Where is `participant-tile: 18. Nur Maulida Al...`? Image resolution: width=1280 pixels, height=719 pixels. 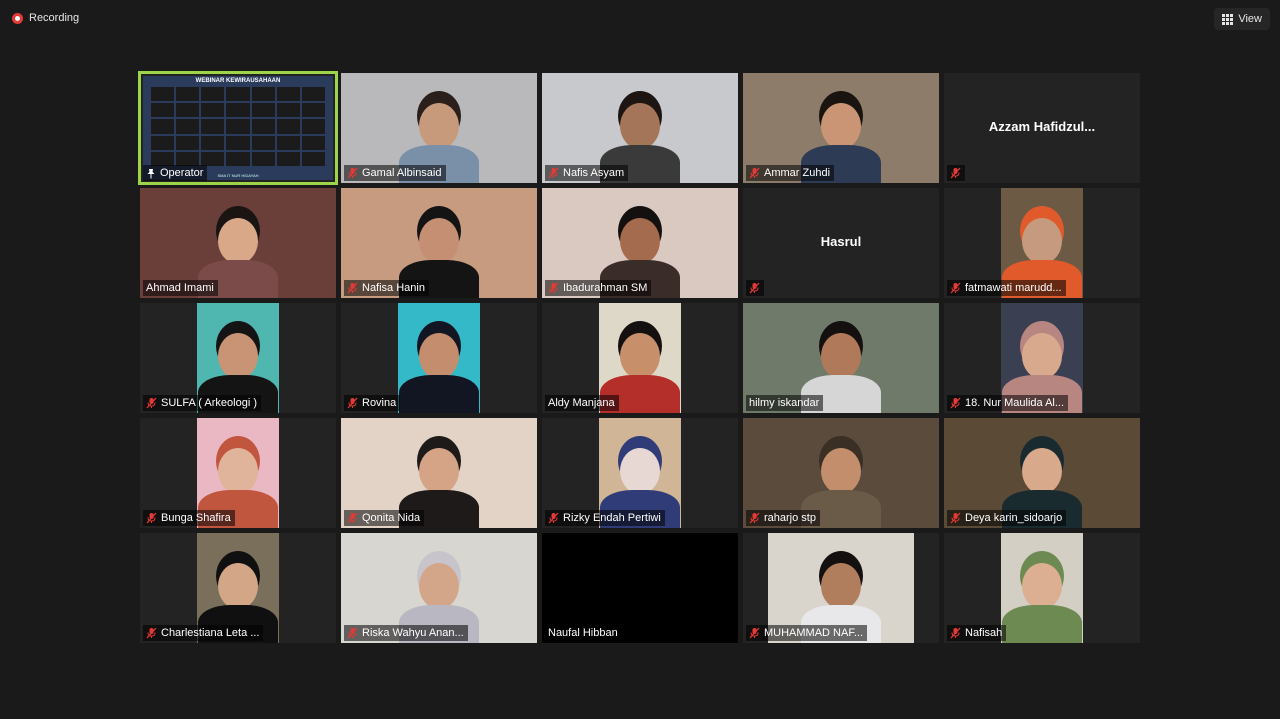
participant-tile: 18. Nur Maulida Al... is located at coordinates (1042, 358).